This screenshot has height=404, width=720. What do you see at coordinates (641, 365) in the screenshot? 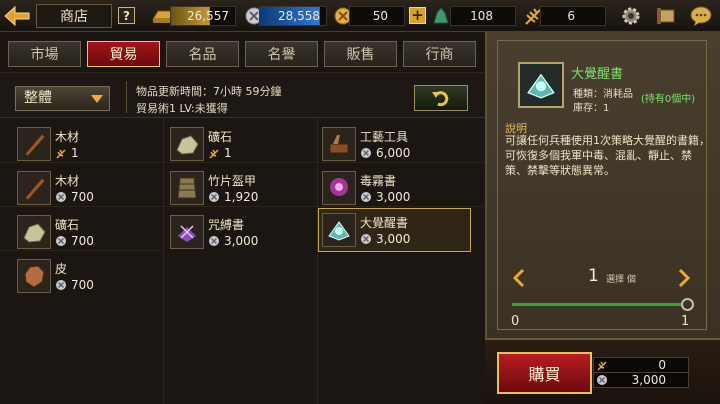
I see `cost-wheat: 0` at bounding box center [641, 365].